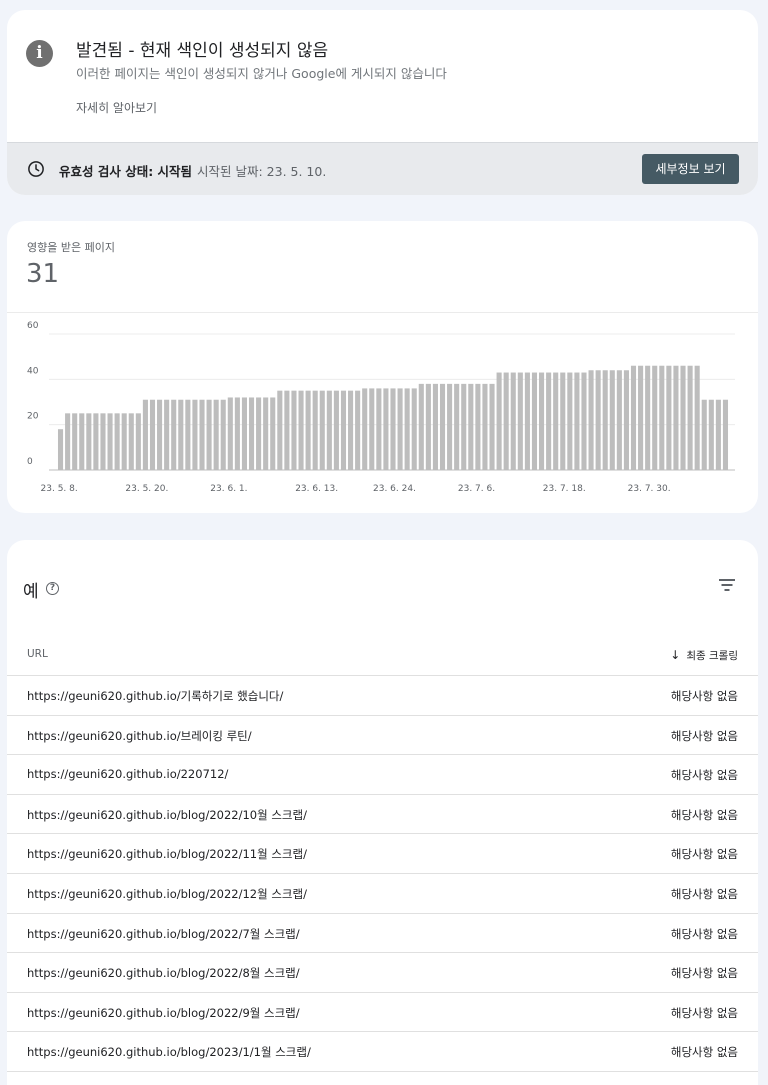 The height and width of the screenshot is (1085, 768). I want to click on column-header-last-crawled: ↓ 최종 크롤링, so click(704, 655).